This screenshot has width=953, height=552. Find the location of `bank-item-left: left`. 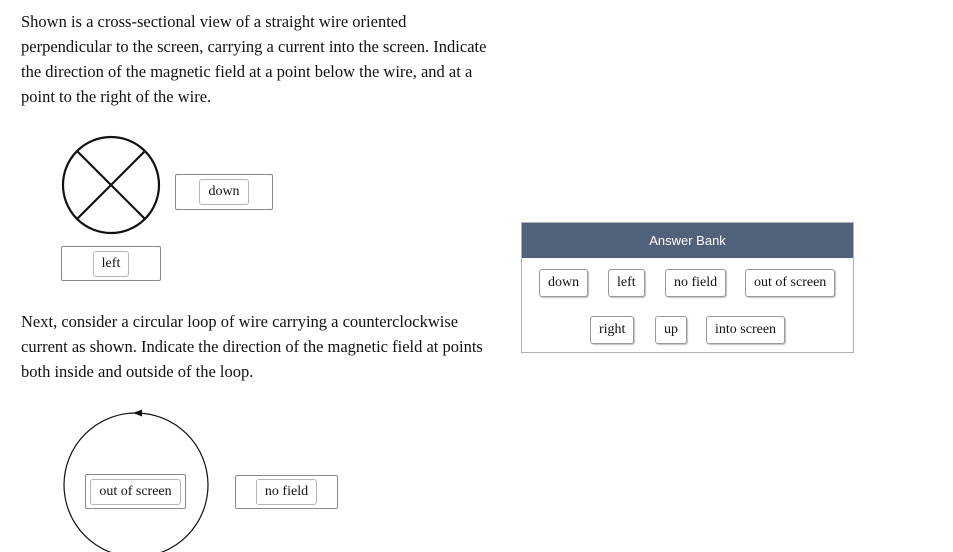

bank-item-left: left is located at coordinates (626, 283).